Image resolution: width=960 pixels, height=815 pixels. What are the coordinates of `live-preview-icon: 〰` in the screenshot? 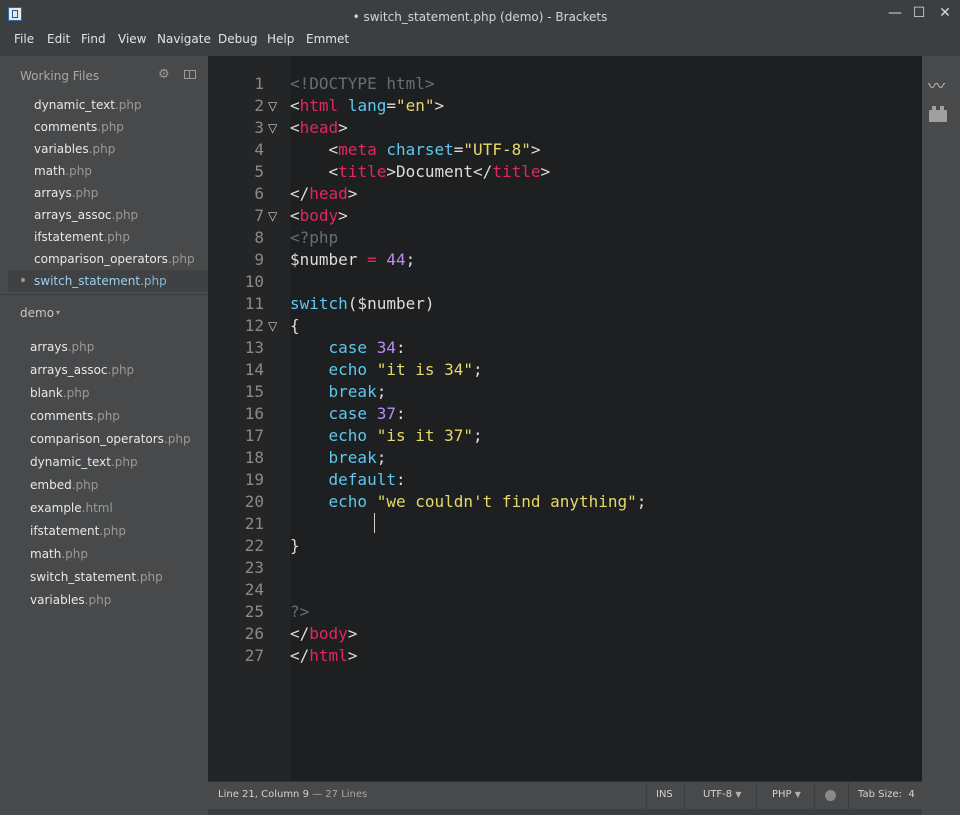 It's located at (936, 84).